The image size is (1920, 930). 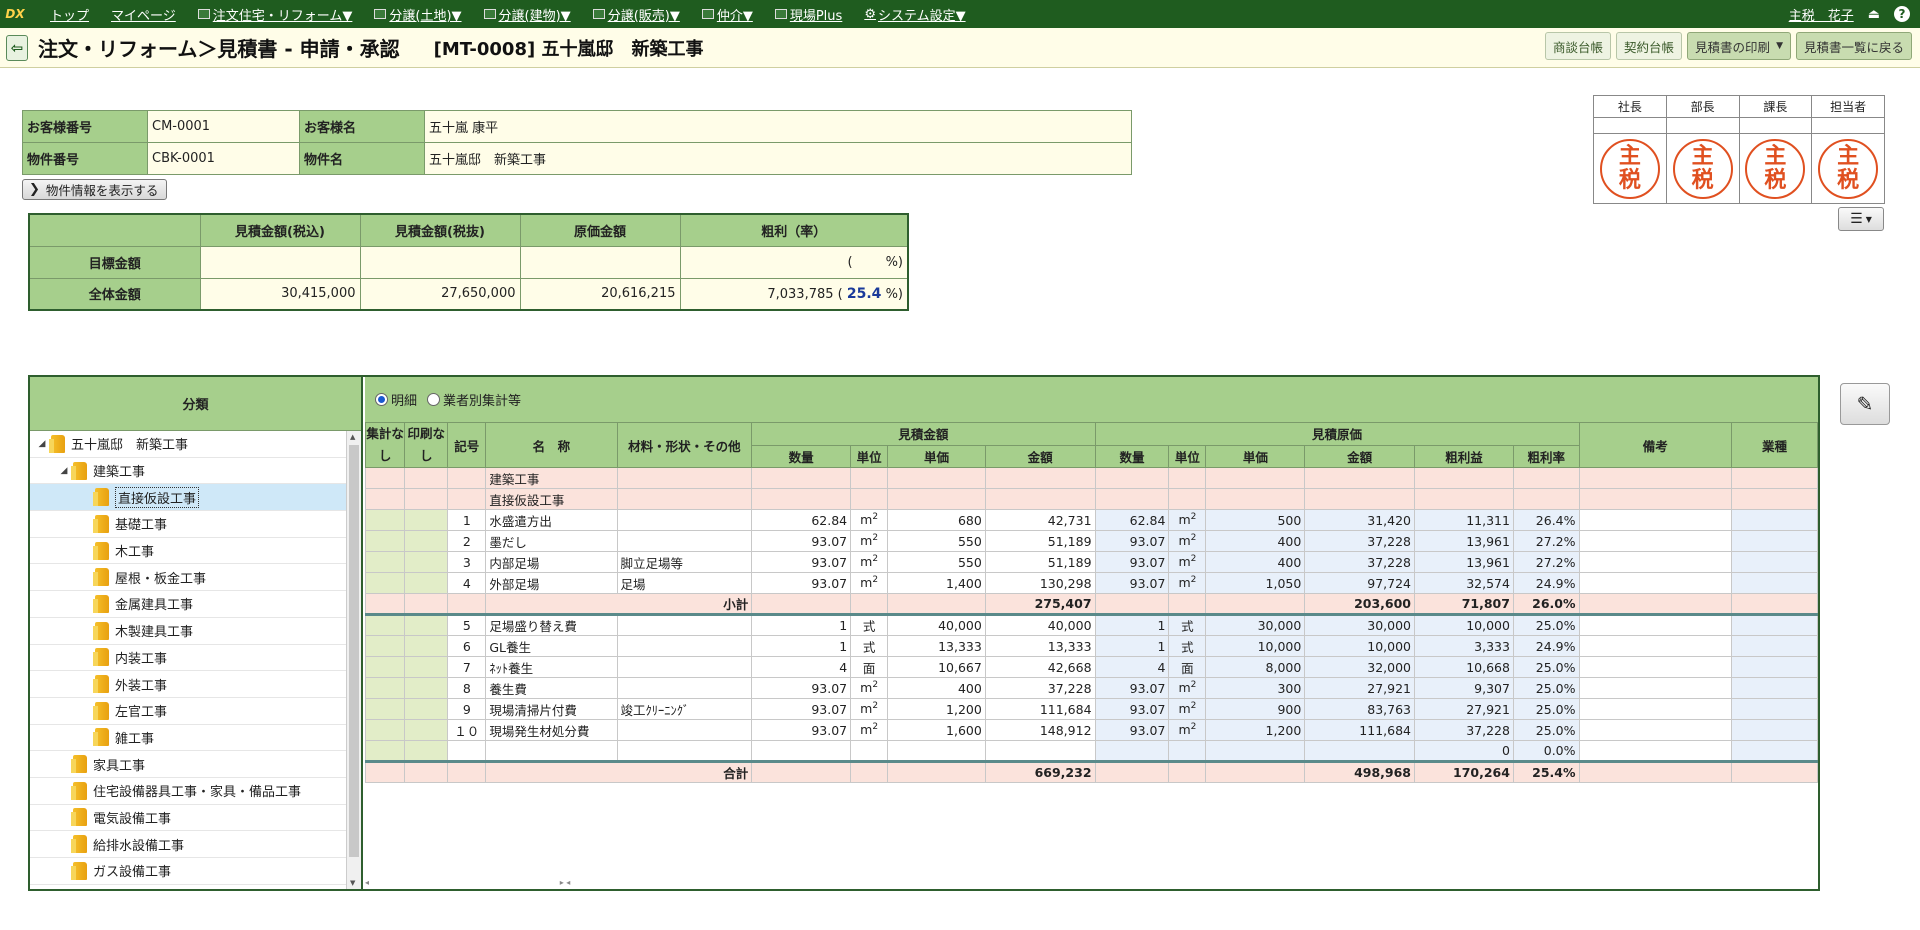 What do you see at coordinates (188, 631) in the screenshot?
I see `tree-node: 木製建具工事` at bounding box center [188, 631].